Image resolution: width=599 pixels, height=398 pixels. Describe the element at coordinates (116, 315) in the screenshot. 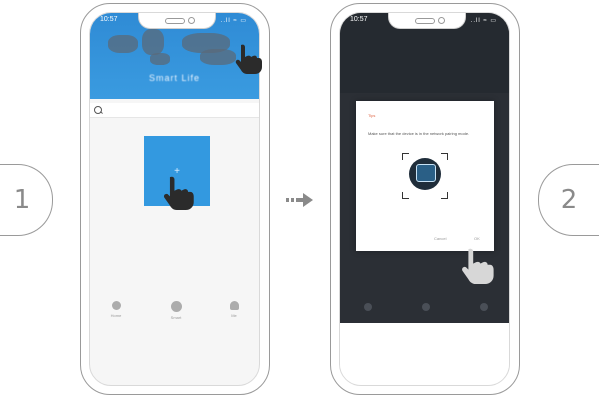

I see `nav-label: Home` at that location.